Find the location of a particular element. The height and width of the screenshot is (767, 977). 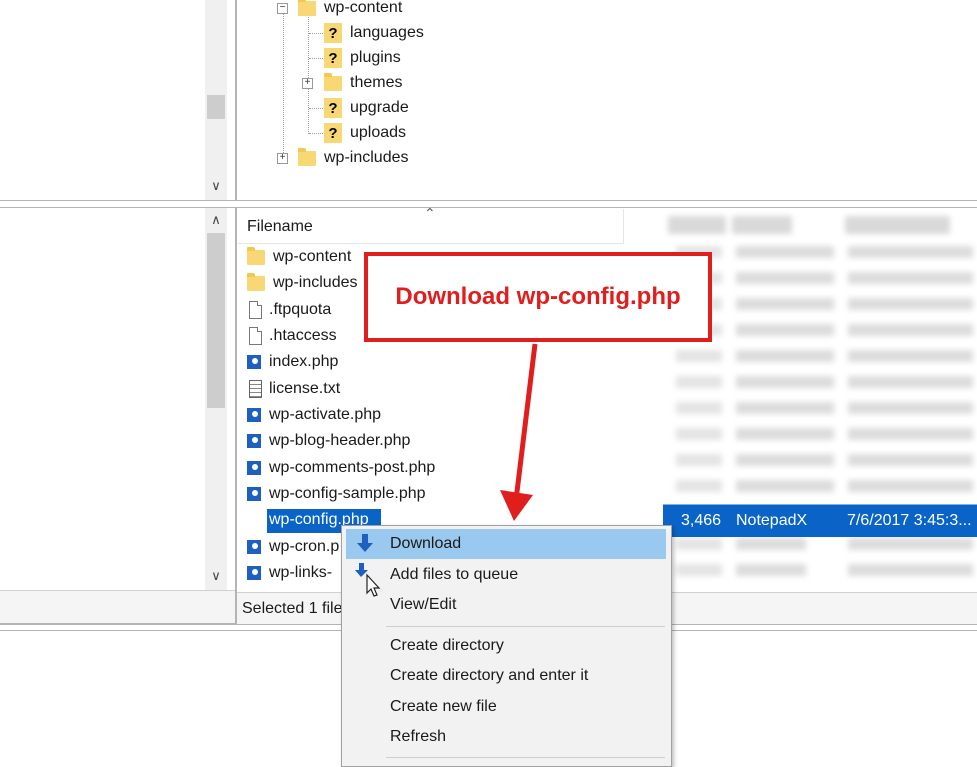

menu-item-label: Create directory and enter it is located at coordinates (489, 675).